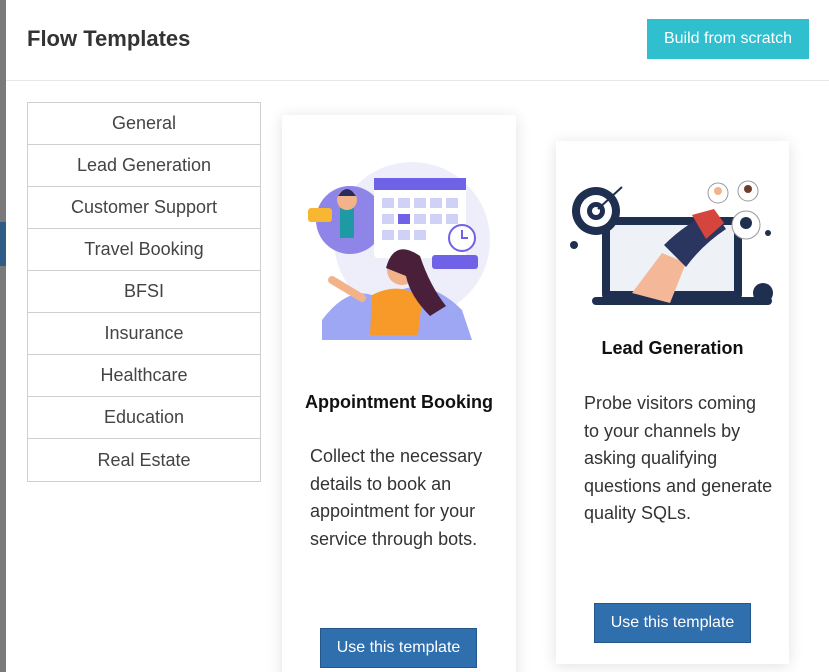 The height and width of the screenshot is (672, 829). What do you see at coordinates (144, 208) in the screenshot?
I see `category-customer-support: Customer Support` at bounding box center [144, 208].